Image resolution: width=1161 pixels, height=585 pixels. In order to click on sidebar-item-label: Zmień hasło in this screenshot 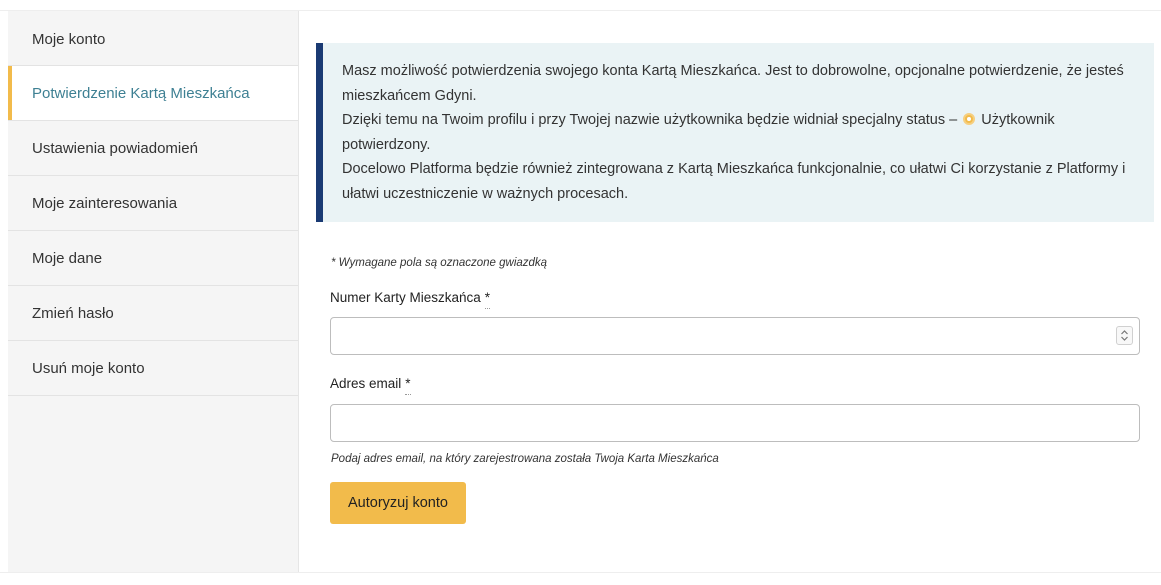, I will do `click(73, 313)`.